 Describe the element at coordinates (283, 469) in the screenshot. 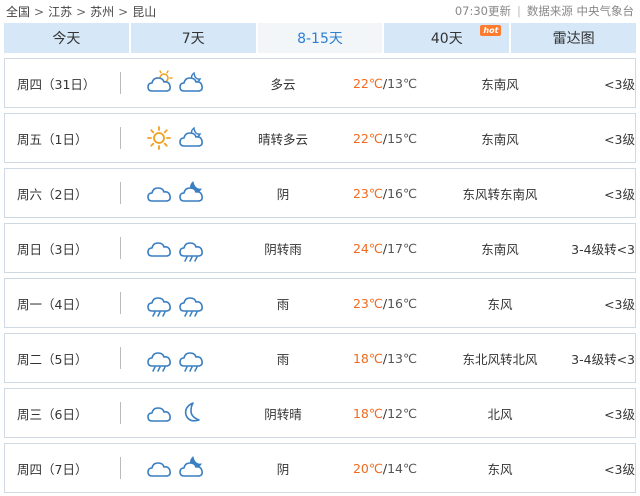

I see `weather-description: 阴` at that location.